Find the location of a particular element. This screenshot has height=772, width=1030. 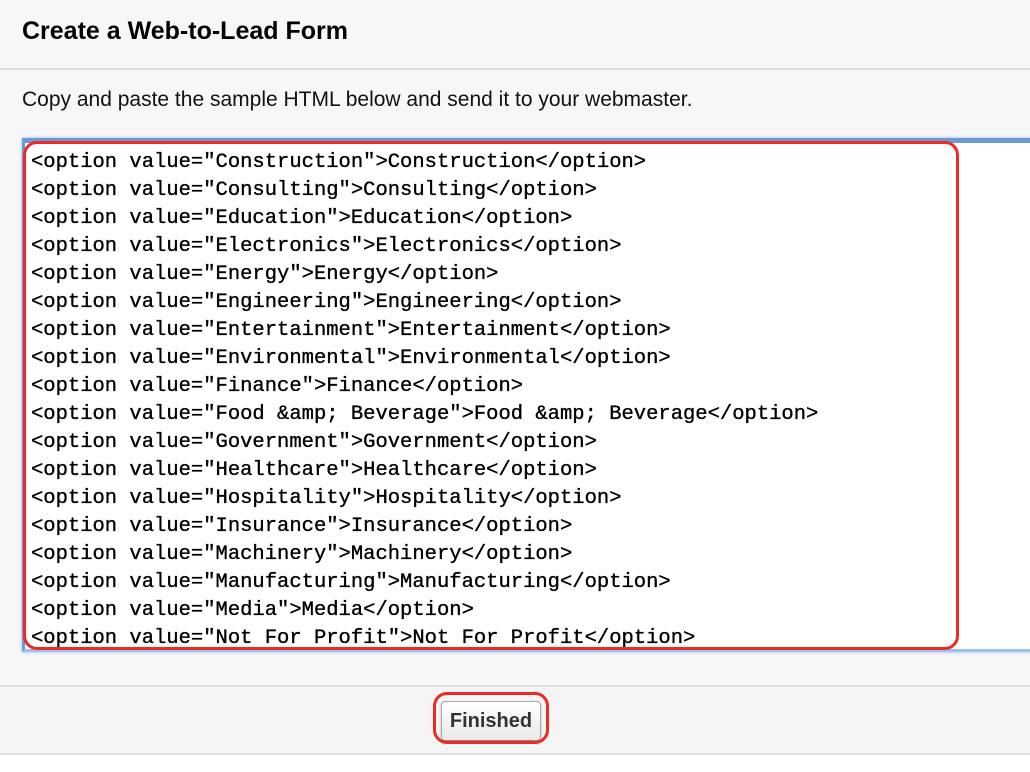

finished-button: Finished is located at coordinates (491, 721).